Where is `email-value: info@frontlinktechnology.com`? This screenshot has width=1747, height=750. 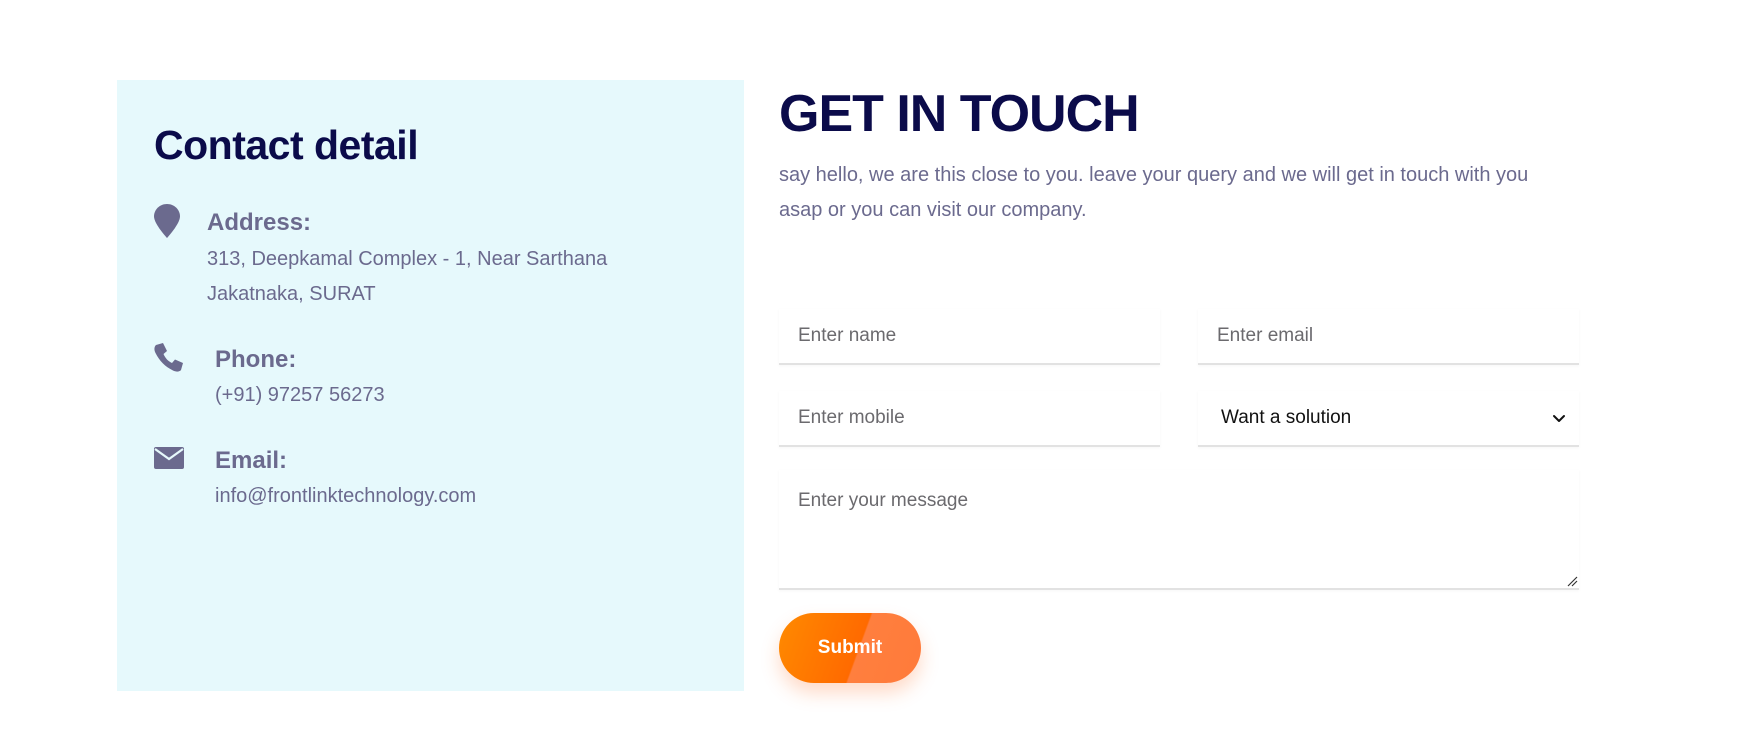
email-value: info@frontlinktechnology.com is located at coordinates (345, 496).